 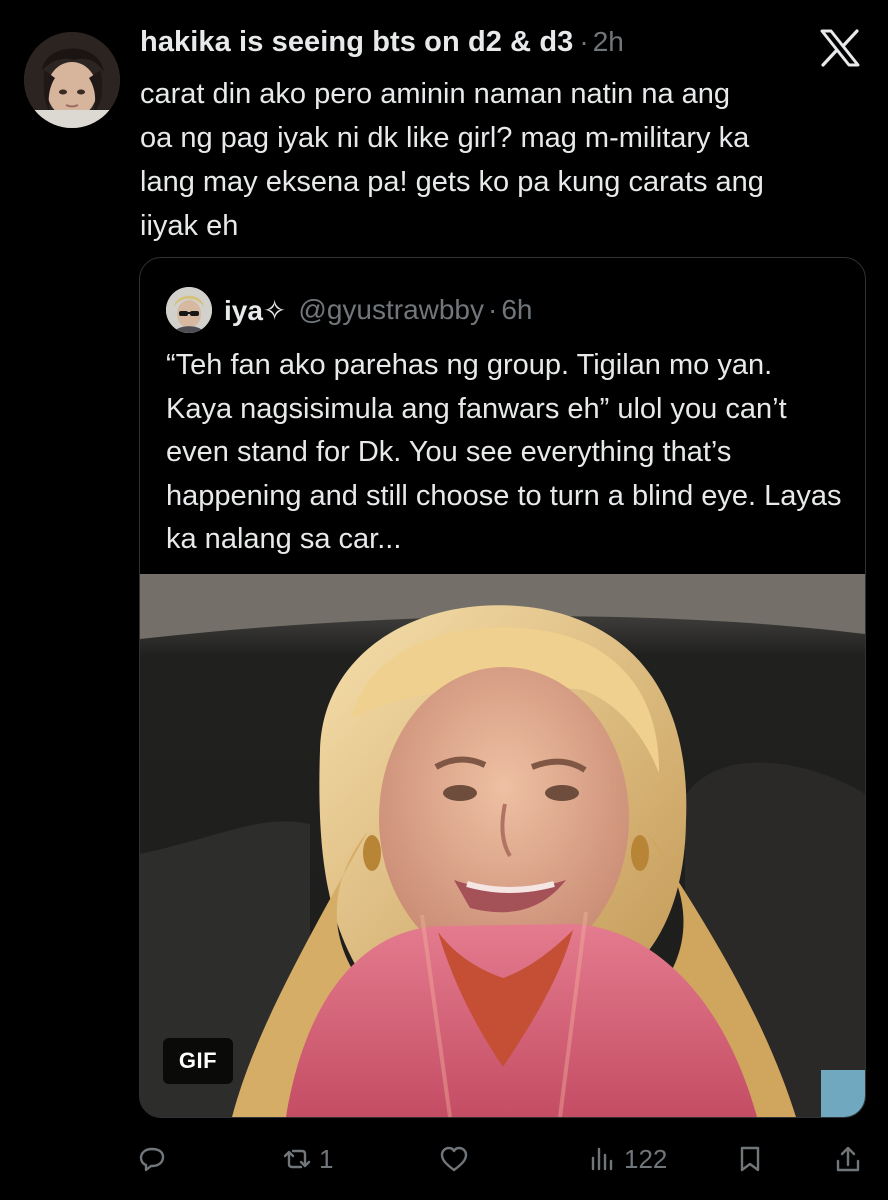 What do you see at coordinates (198, 1061) in the screenshot?
I see `gif-badge: GIF` at bounding box center [198, 1061].